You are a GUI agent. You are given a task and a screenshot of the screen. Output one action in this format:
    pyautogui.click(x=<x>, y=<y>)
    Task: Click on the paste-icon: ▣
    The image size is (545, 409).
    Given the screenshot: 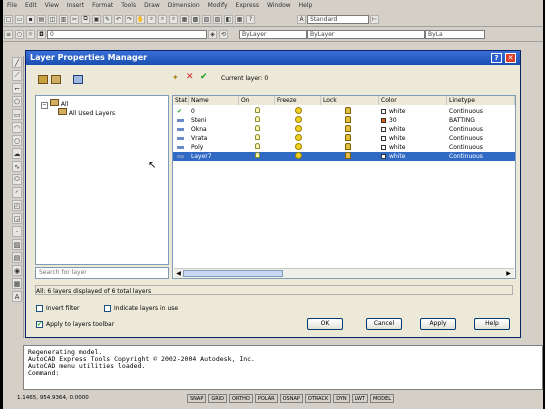 What is the action you would take?
    pyautogui.click(x=96, y=19)
    